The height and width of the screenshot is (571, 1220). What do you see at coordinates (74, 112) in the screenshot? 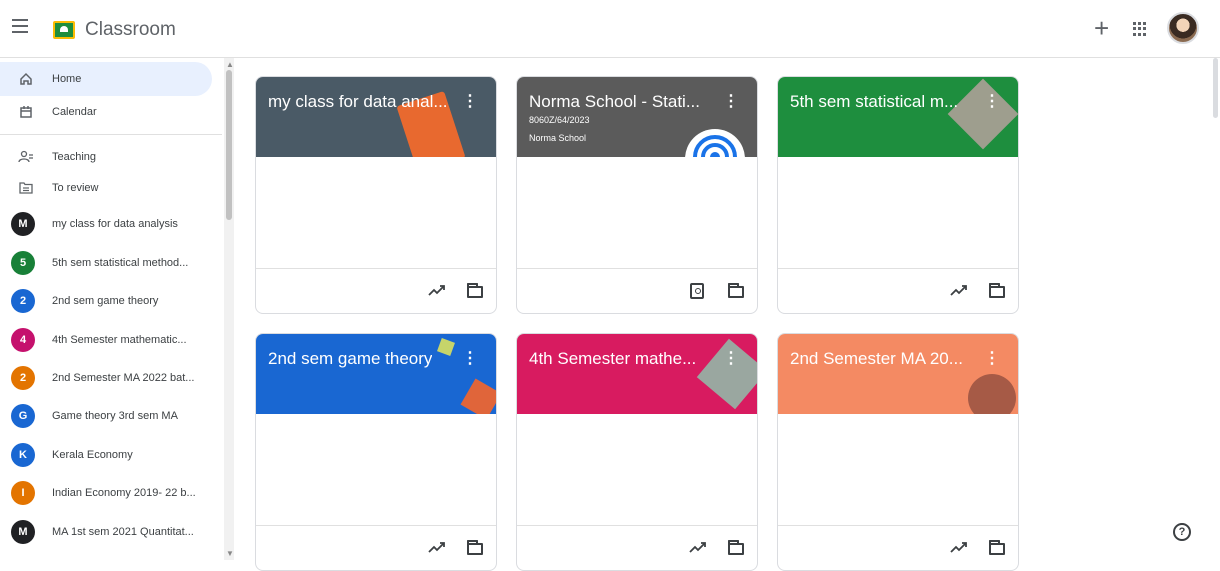
I see `sidebar-item-label: Calendar` at bounding box center [74, 112].